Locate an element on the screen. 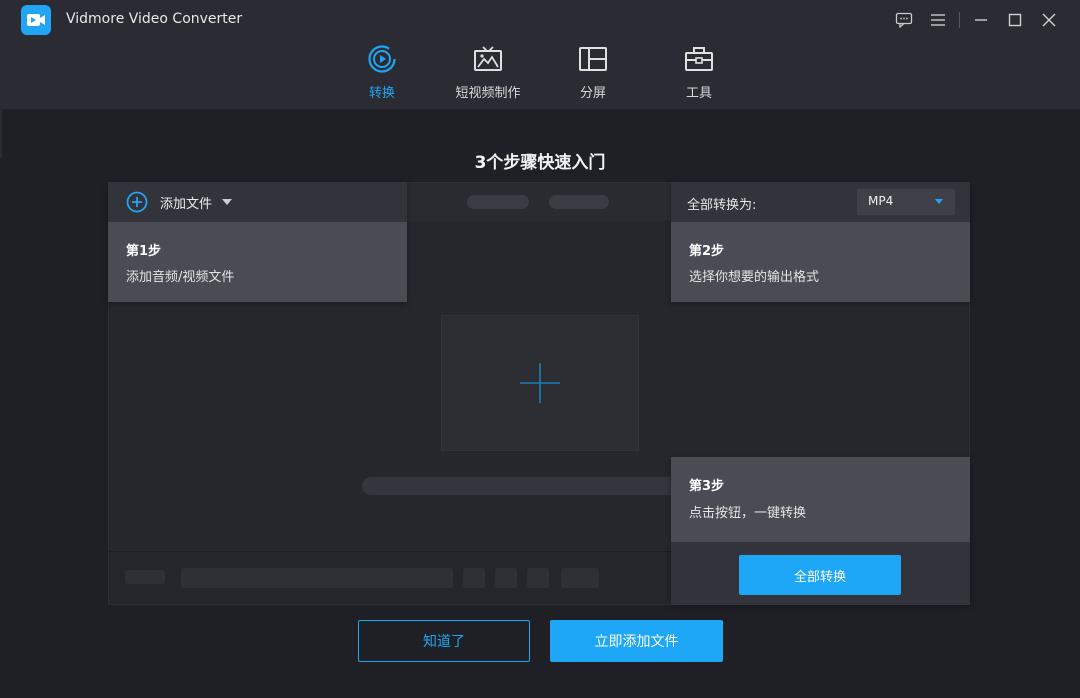  convert-icon is located at coordinates (382, 59).